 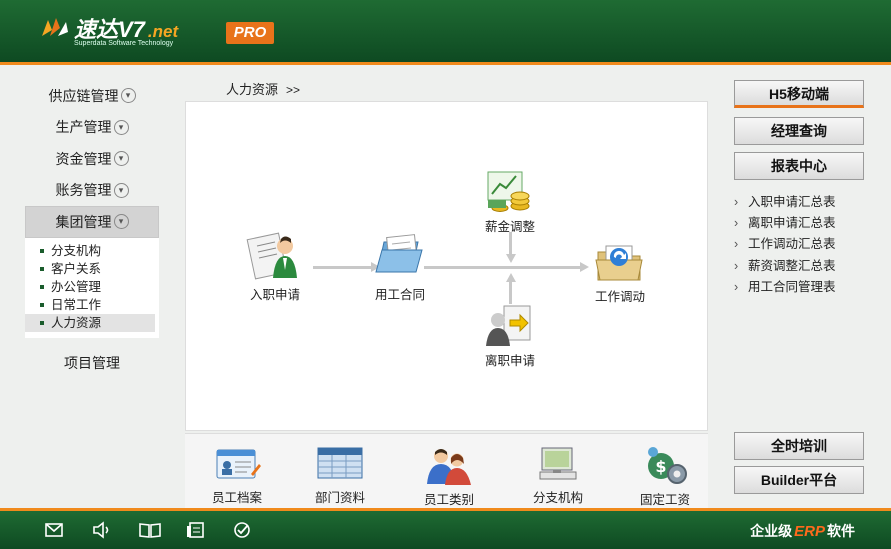 I want to click on nav-item-supply-chain: 供应链管理 ▾, so click(x=92, y=96).